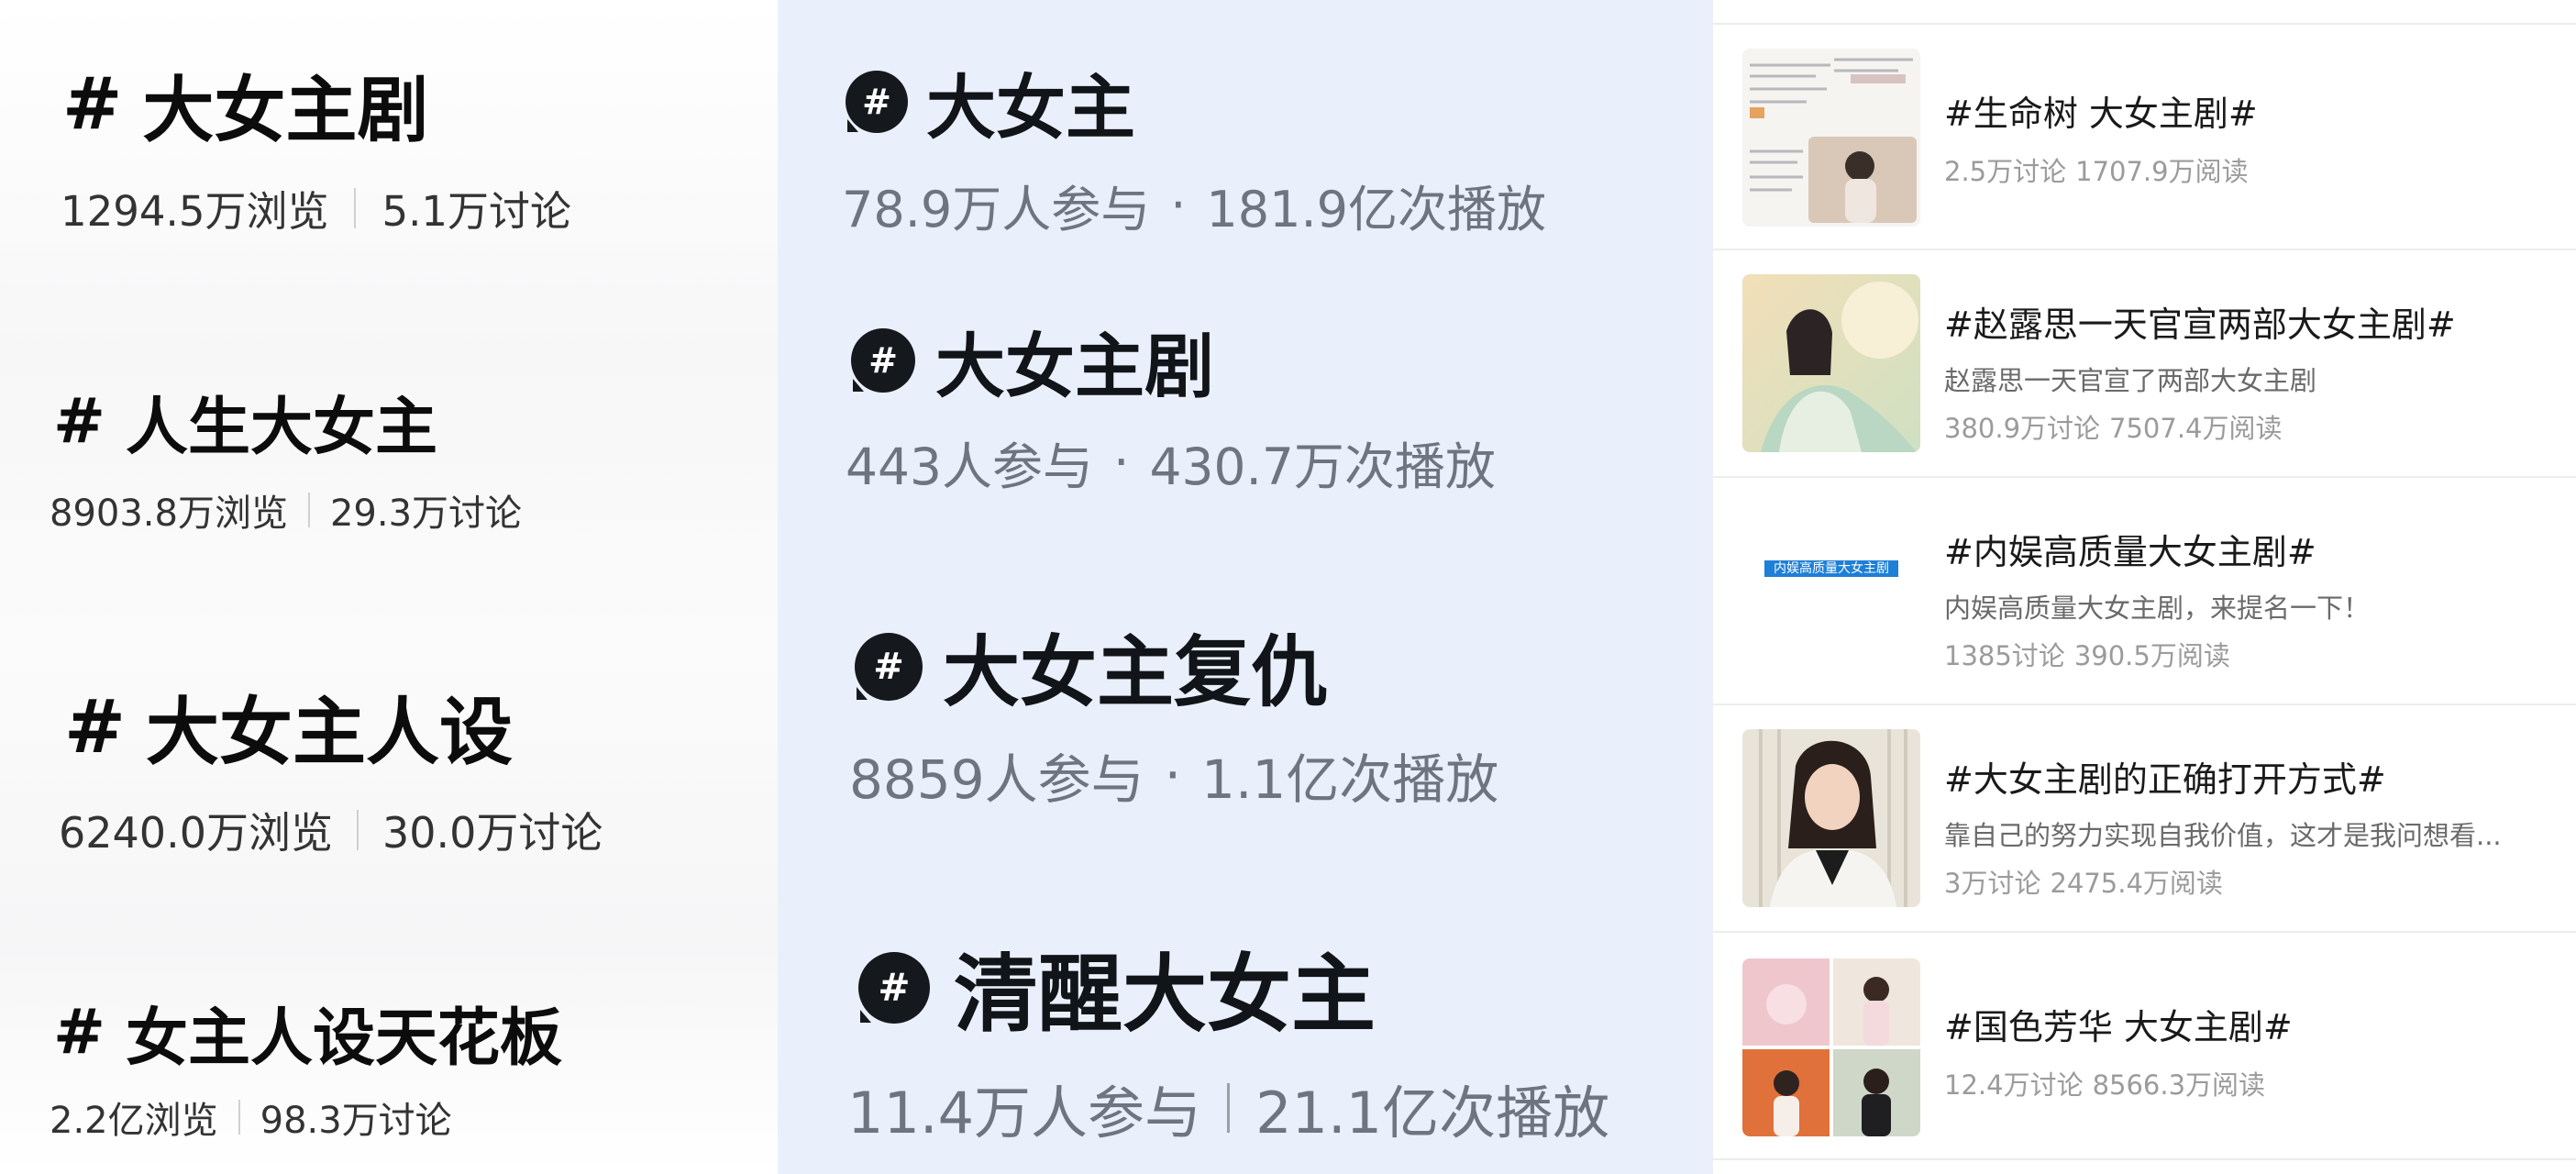 The image size is (2576, 1174). What do you see at coordinates (356, 1121) in the screenshot?
I see `discussion-count: 98.3万讨论` at bounding box center [356, 1121].